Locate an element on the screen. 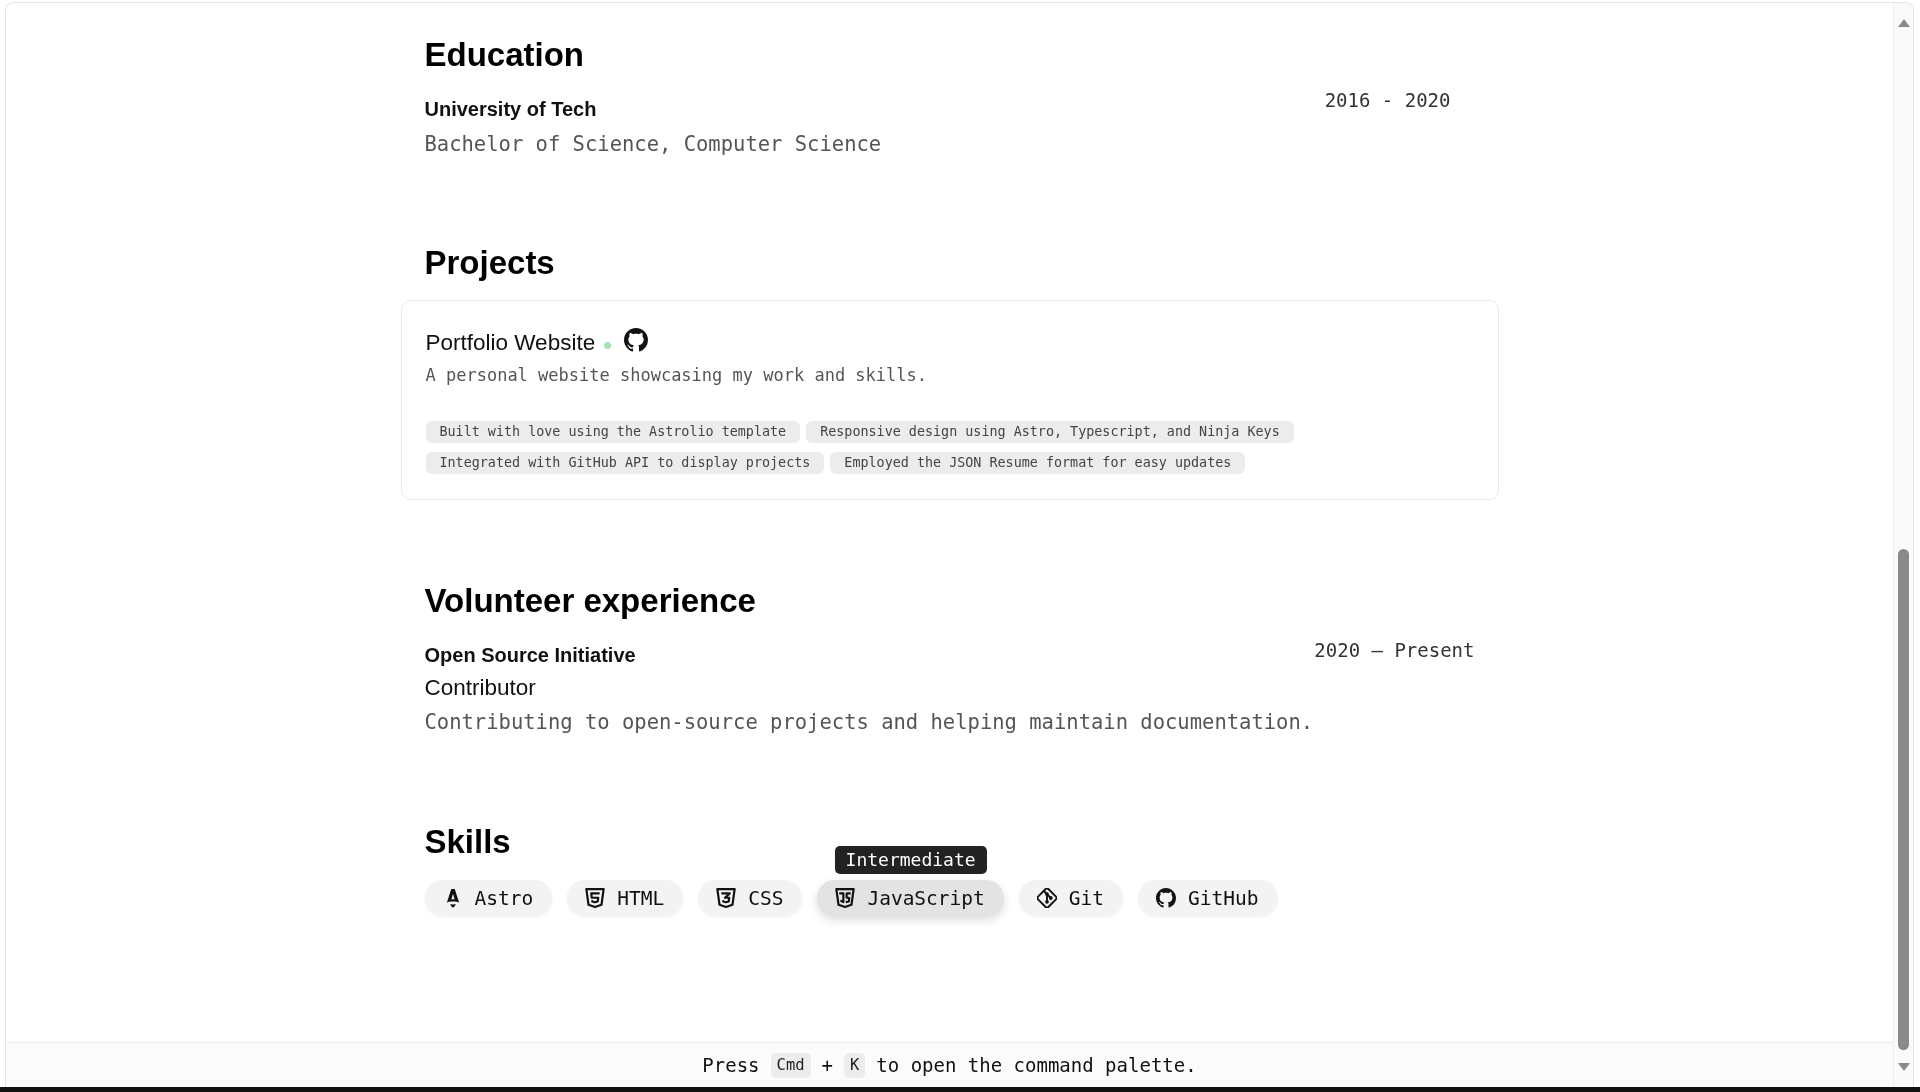  skill-chip: Astro is located at coordinates (488, 898).